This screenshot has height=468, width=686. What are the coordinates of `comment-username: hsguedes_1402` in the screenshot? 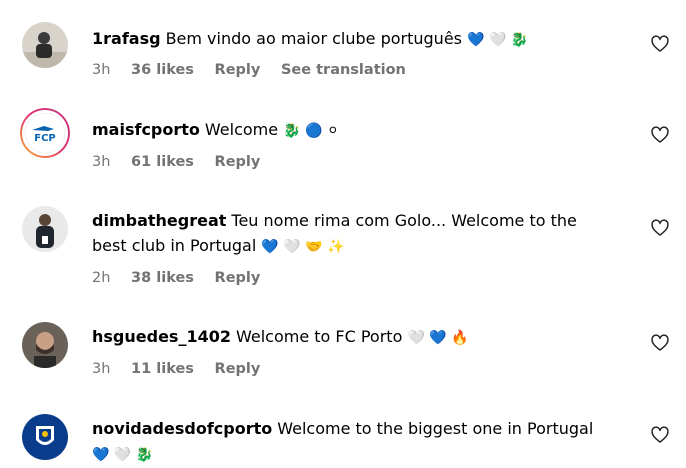 It's located at (161, 336).